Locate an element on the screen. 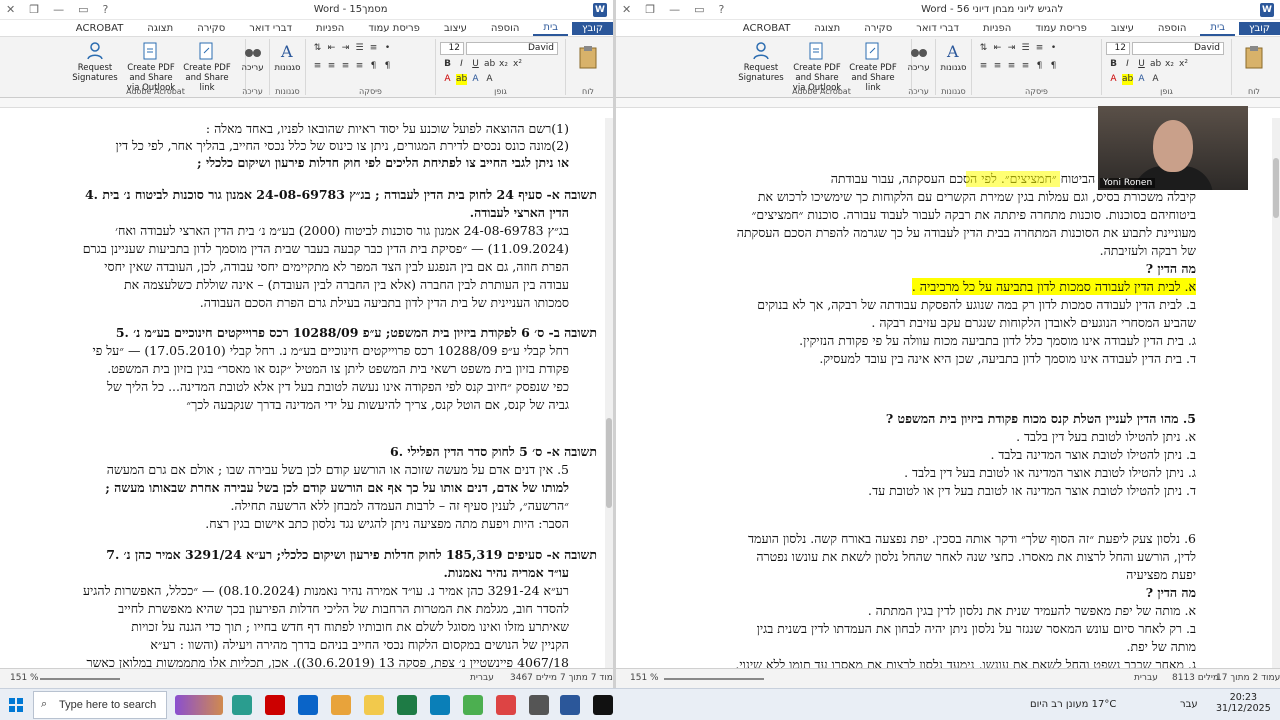 Image resolution: width=1280 pixels, height=720 pixels. calculator-app-icon is located at coordinates (539, 705).